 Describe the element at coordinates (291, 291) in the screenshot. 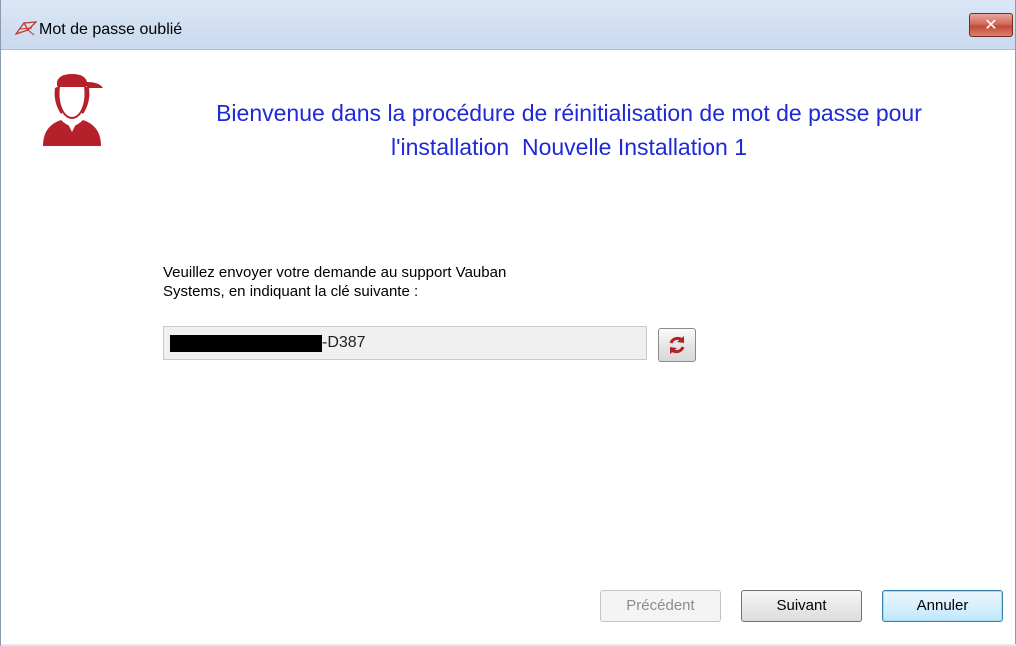

I see `instructions-line-2: Systems, en indiquant la clé suivante :` at that location.